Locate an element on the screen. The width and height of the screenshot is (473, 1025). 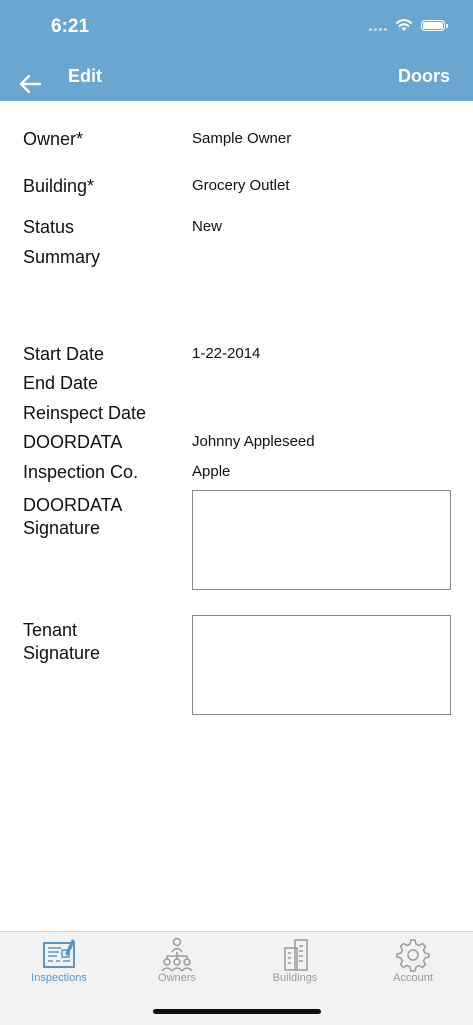
battery-icon is located at coordinates (434, 25).